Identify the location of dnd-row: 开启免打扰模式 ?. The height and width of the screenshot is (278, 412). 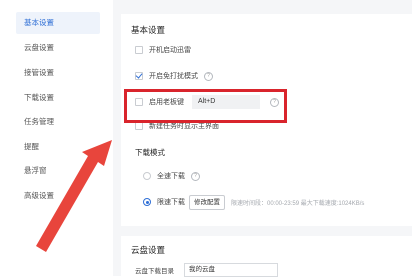
(174, 76).